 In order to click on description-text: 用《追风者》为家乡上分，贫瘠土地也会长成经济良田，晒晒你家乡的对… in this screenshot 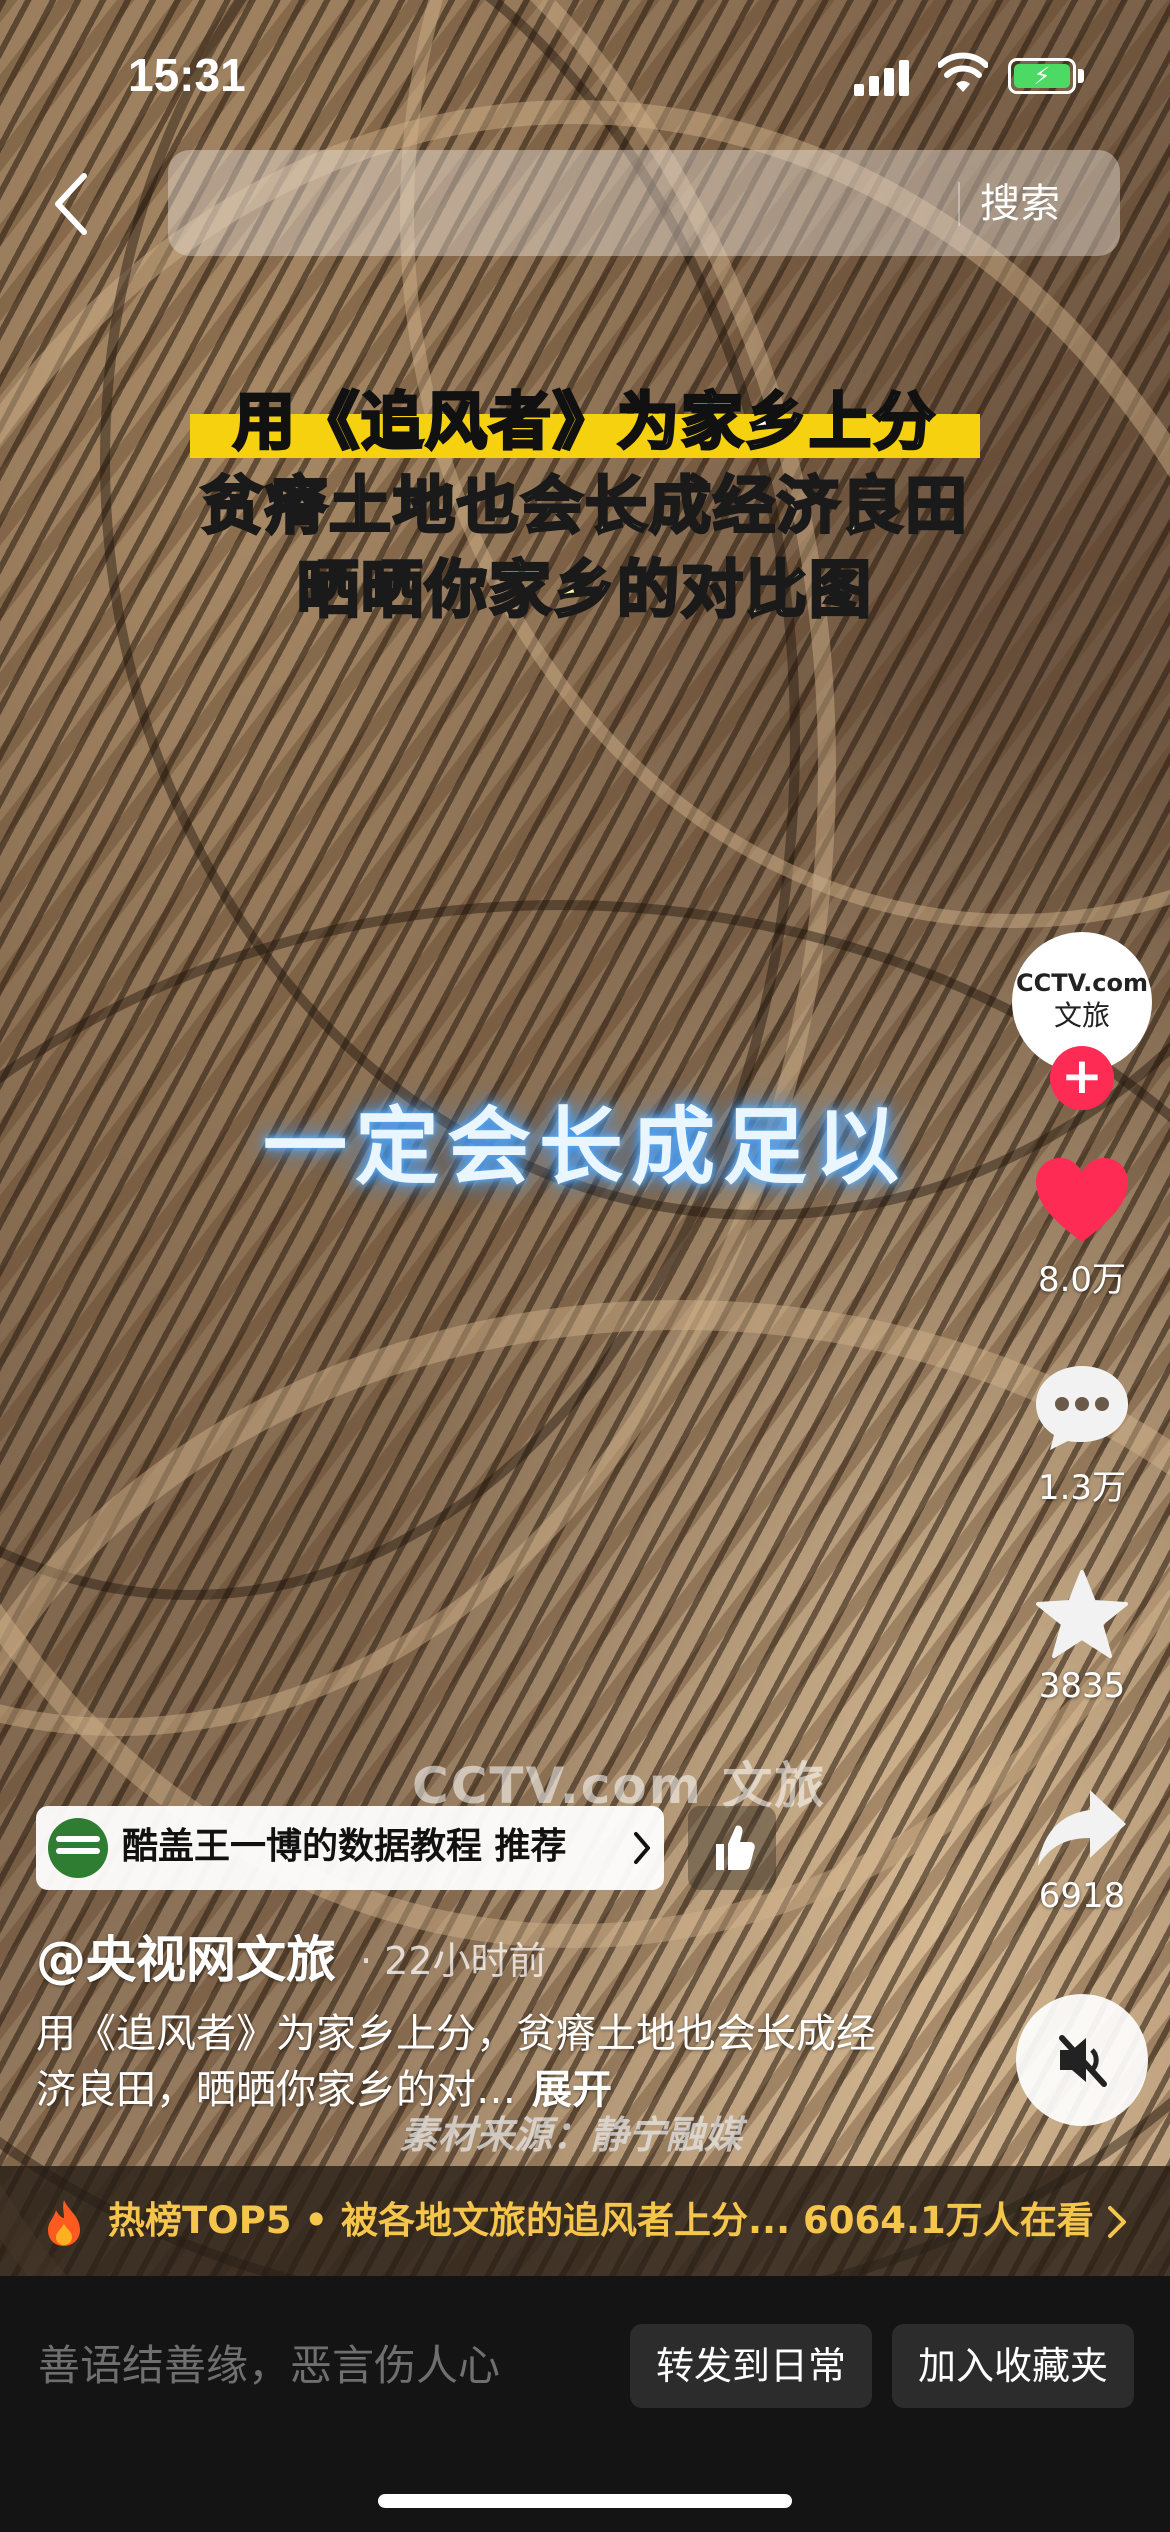, I will do `click(456, 2062)`.